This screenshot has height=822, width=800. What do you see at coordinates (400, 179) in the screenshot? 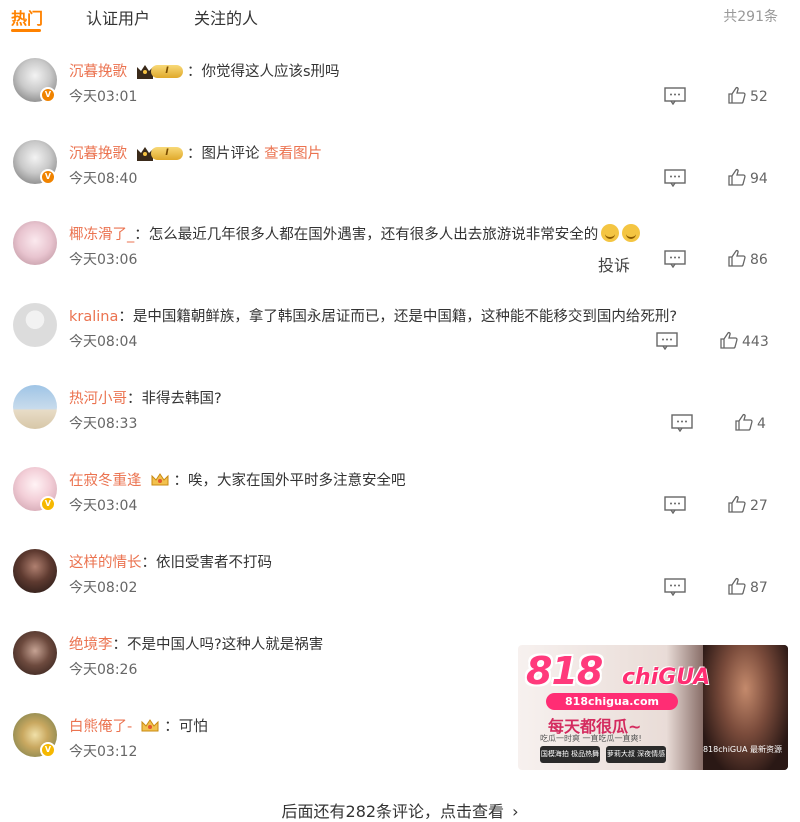
I see `comment-item: V 沉暮挽歌 I ：图片评论 查看图片 今天08:40 94` at bounding box center [400, 179].